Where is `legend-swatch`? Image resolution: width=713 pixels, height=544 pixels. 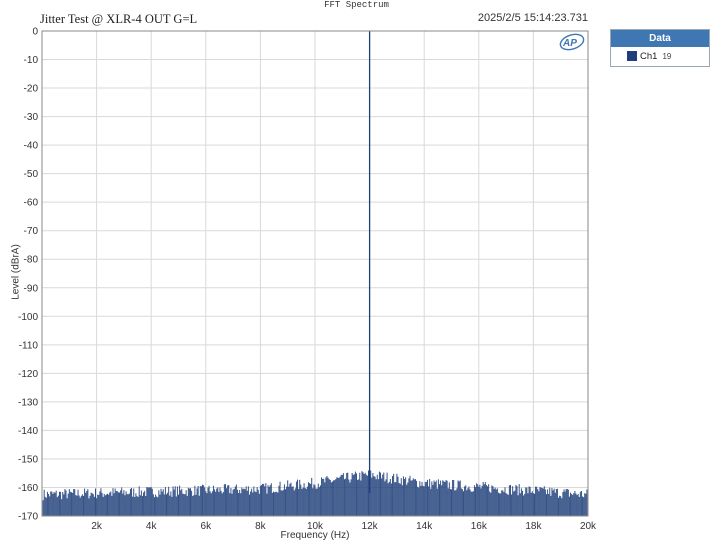 legend-swatch is located at coordinates (632, 56).